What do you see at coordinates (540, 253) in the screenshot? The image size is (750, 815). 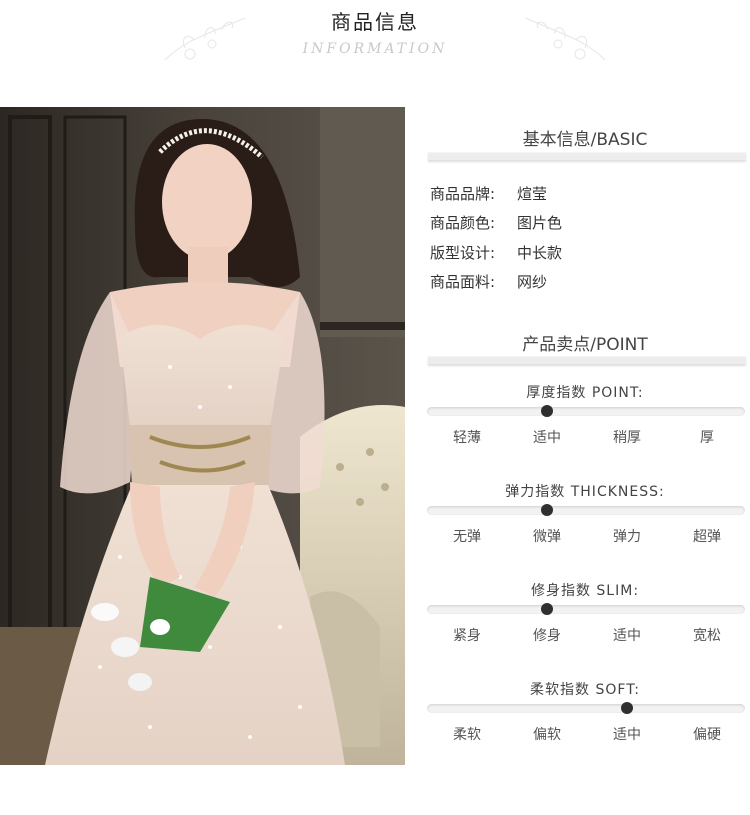 I see `spec-value: 中长款` at bounding box center [540, 253].